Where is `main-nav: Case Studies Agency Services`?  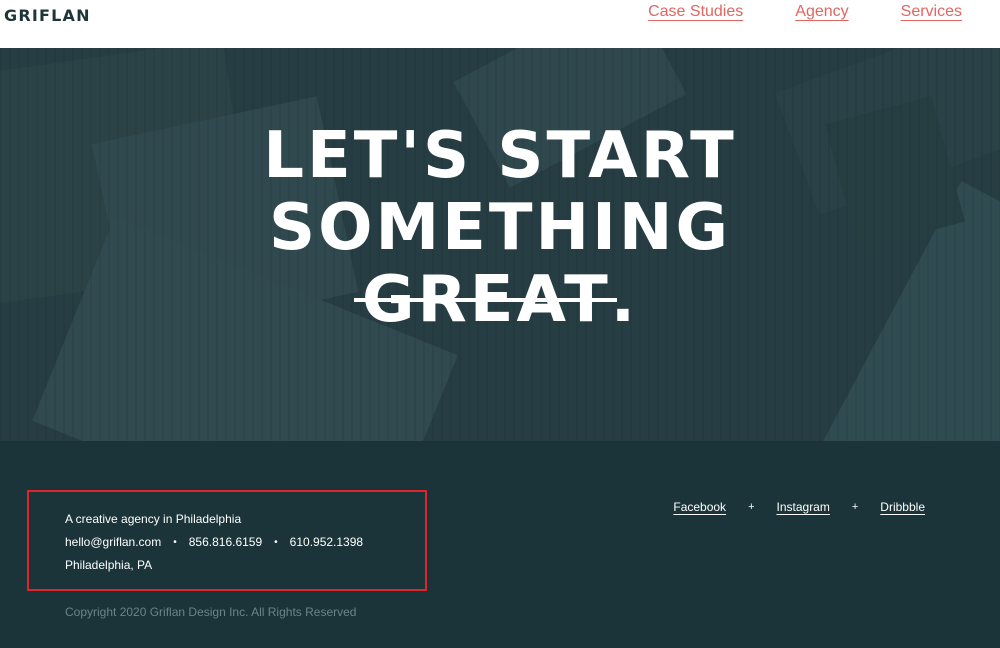 main-nav: Case Studies Agency Services is located at coordinates (805, 12).